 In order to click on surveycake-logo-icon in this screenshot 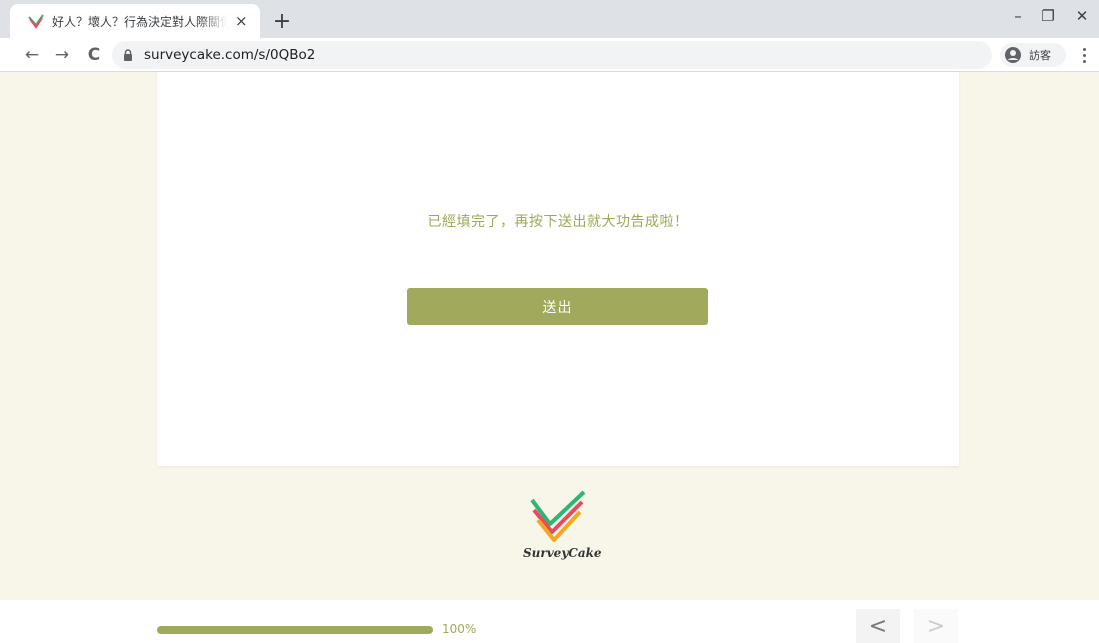, I will do `click(558, 516)`.